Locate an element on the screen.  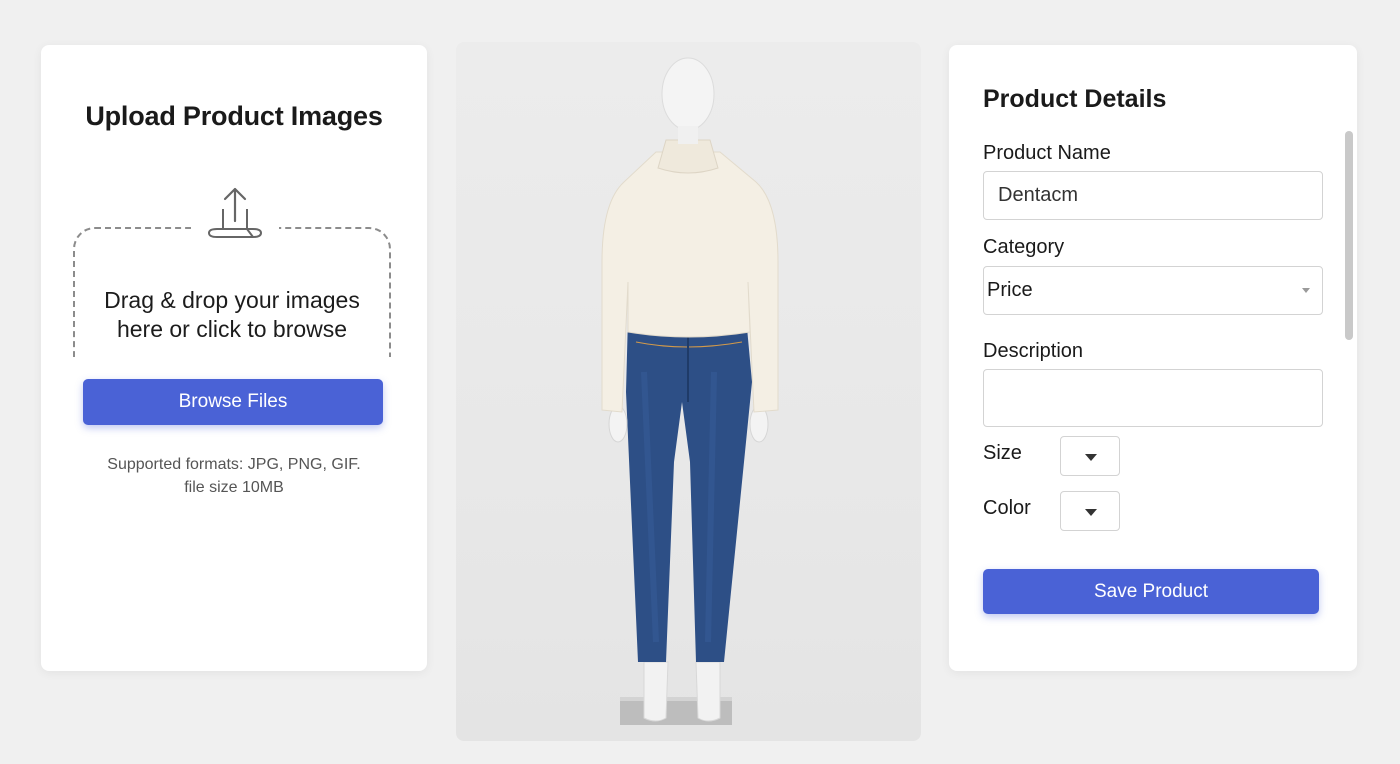
product-name-label: Product Name is located at coordinates (1047, 153).